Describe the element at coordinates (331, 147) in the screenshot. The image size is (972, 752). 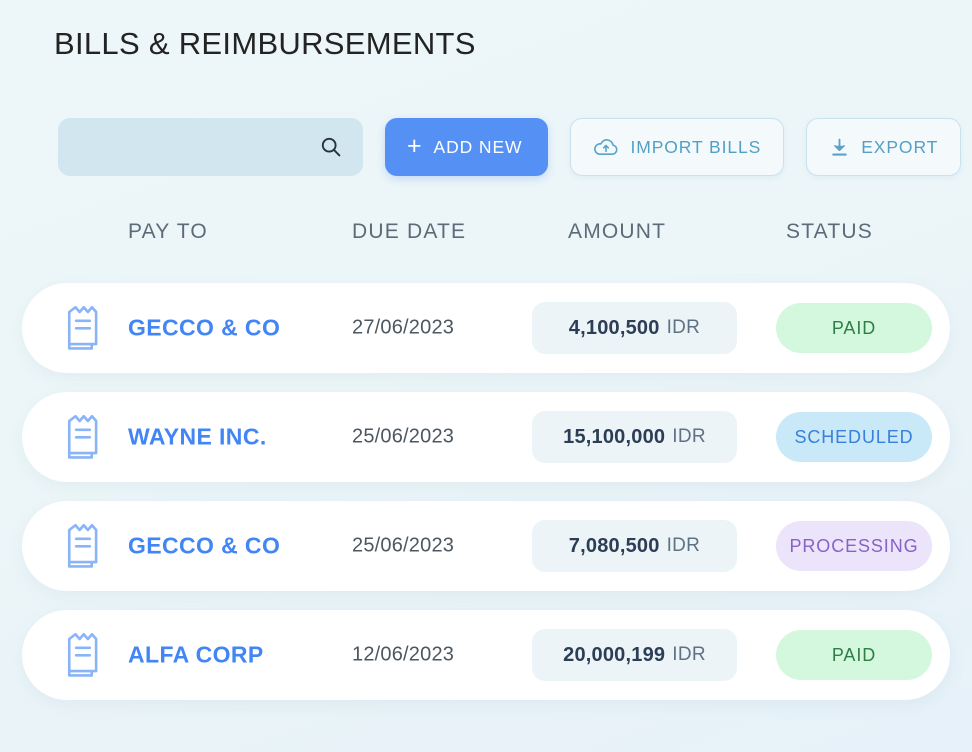
I see `search-icon` at that location.